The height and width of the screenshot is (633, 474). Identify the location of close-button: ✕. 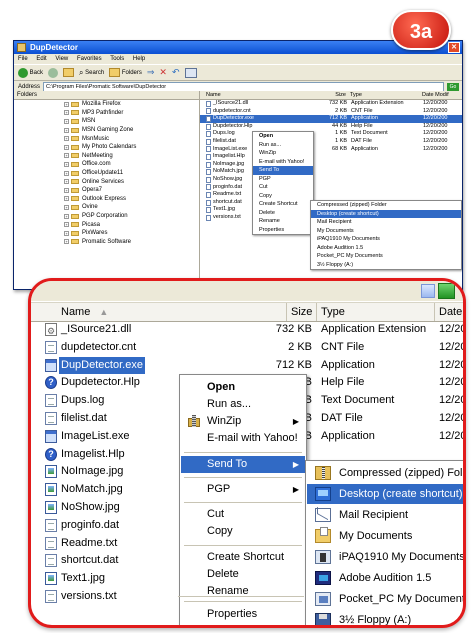
(454, 47).